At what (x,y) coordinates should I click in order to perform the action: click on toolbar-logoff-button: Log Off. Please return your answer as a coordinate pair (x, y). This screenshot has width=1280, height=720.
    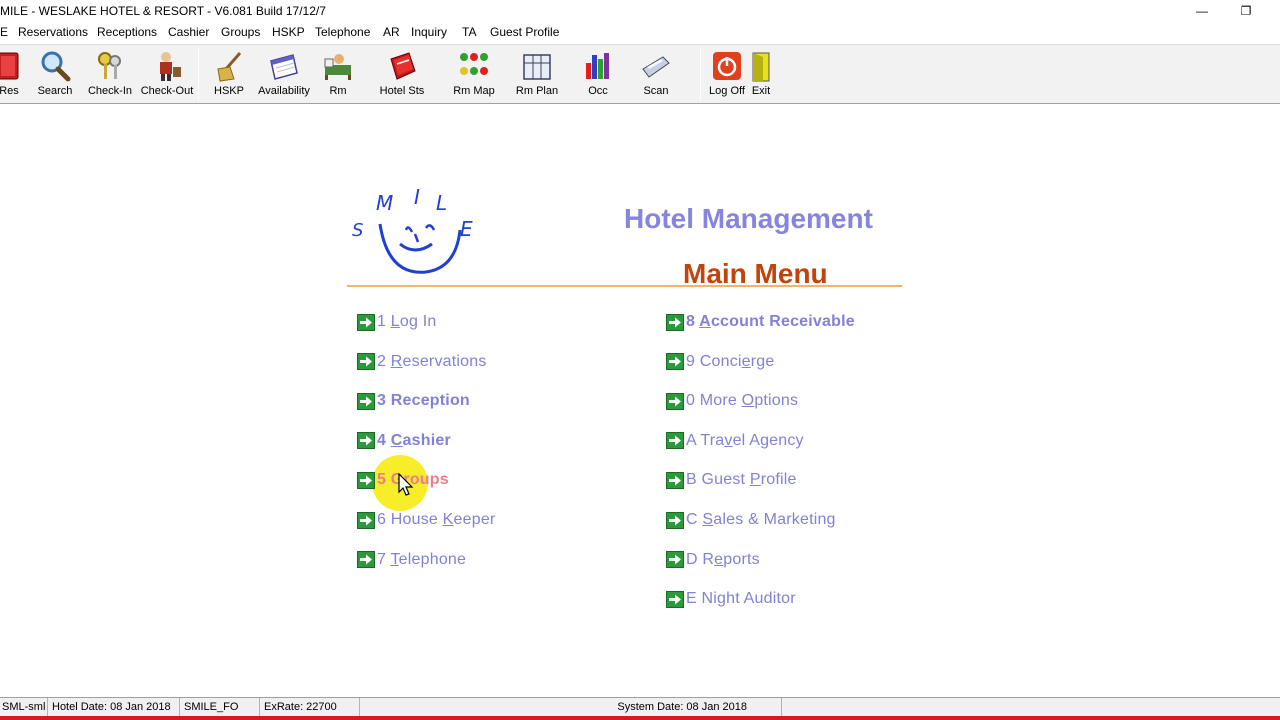
    Looking at the image, I should click on (727, 74).